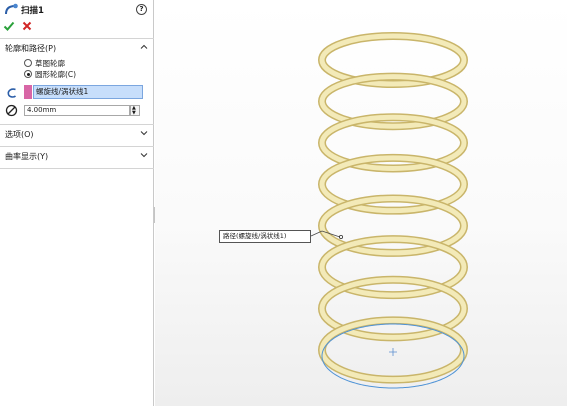 Image resolution: width=567 pixels, height=406 pixels. I want to click on path-callout-label: 路径(螺旋线/涡状线1), so click(265, 236).